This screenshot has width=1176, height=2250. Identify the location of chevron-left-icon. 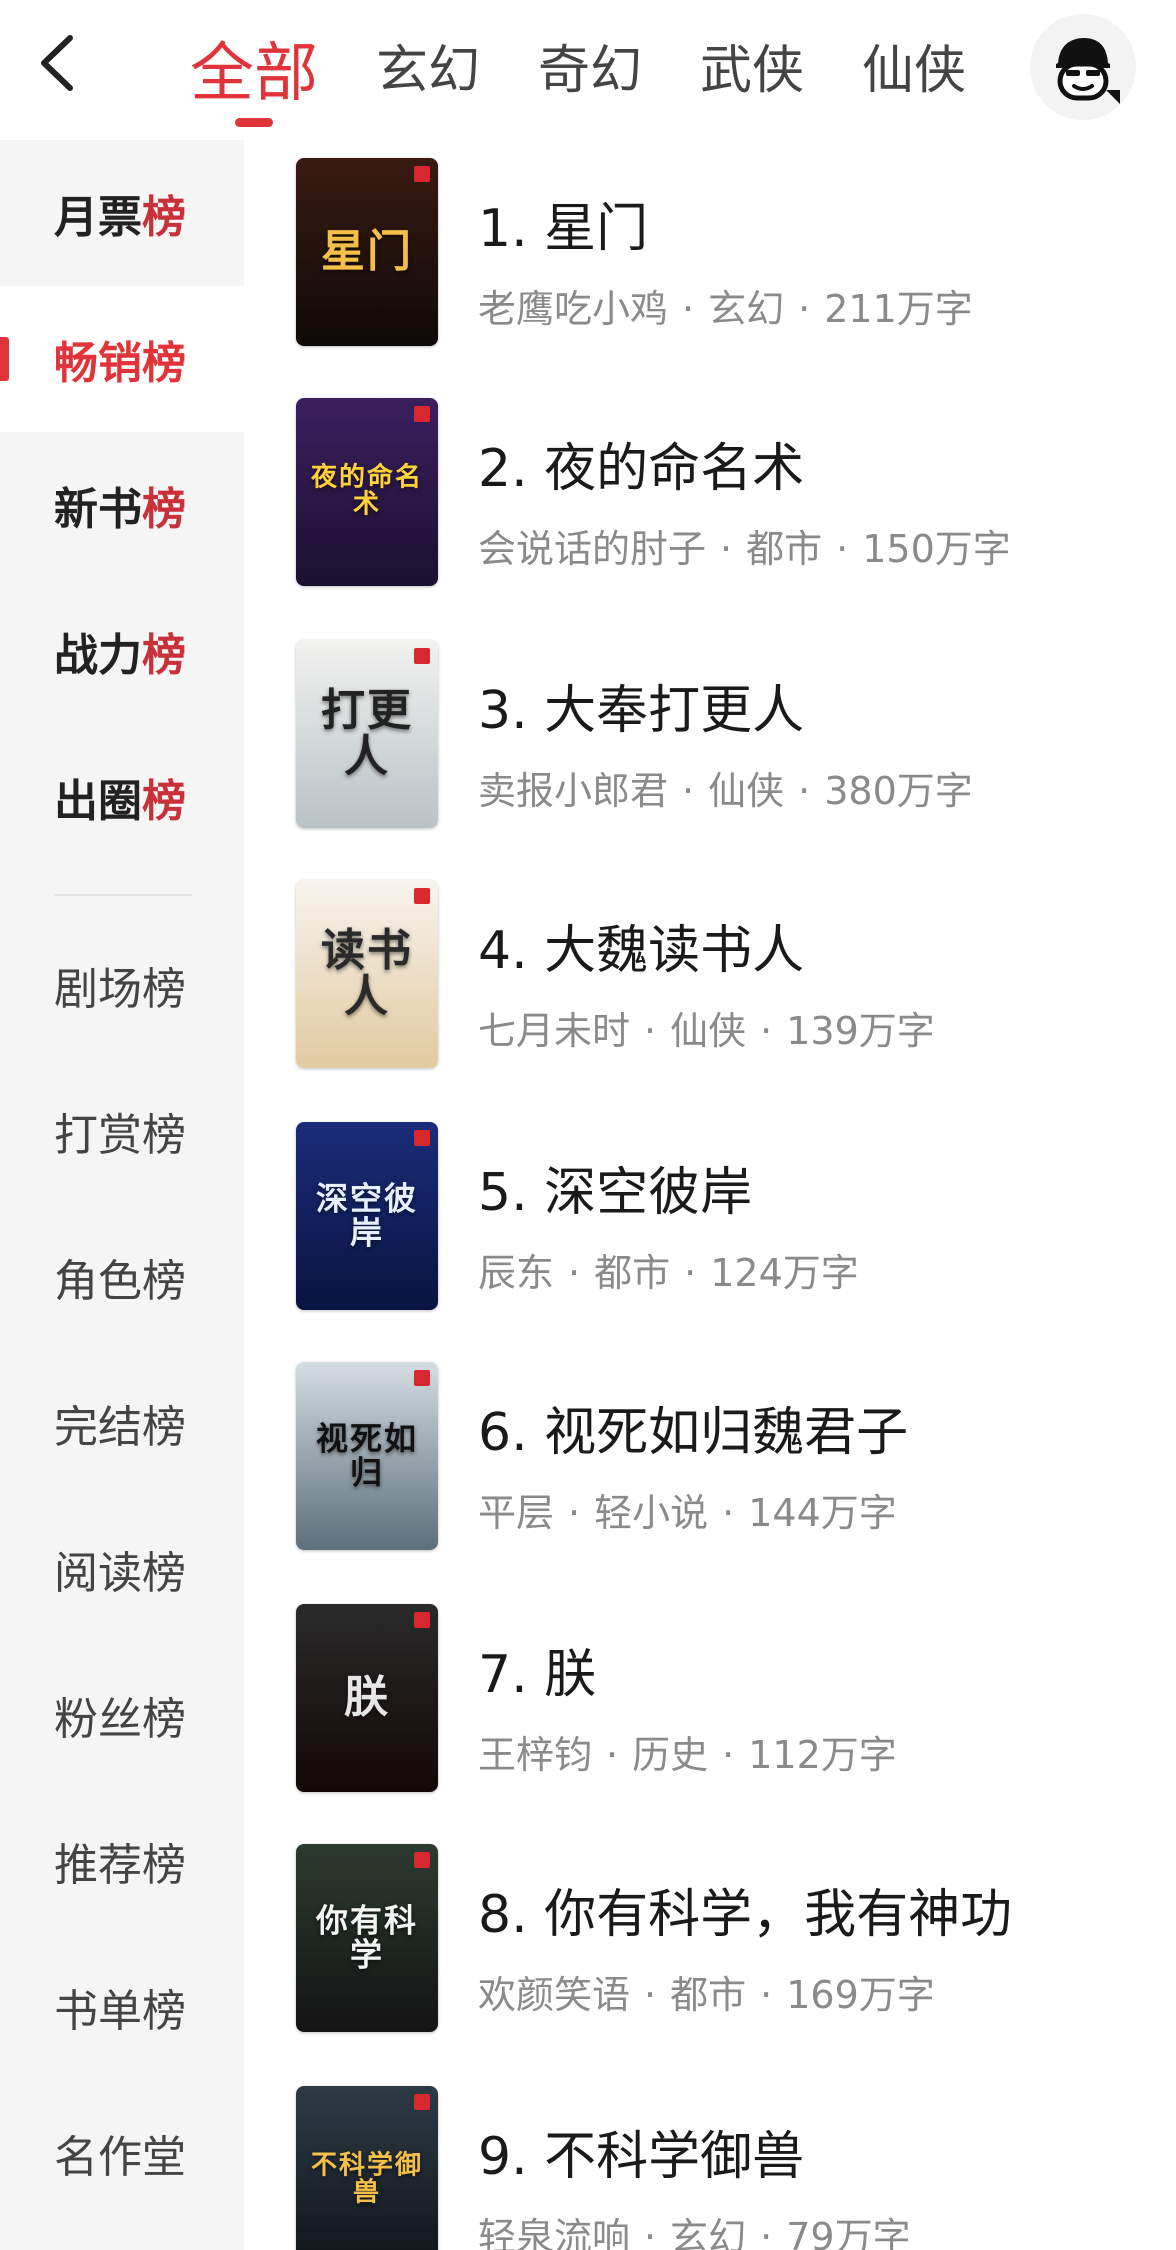
(57, 63).